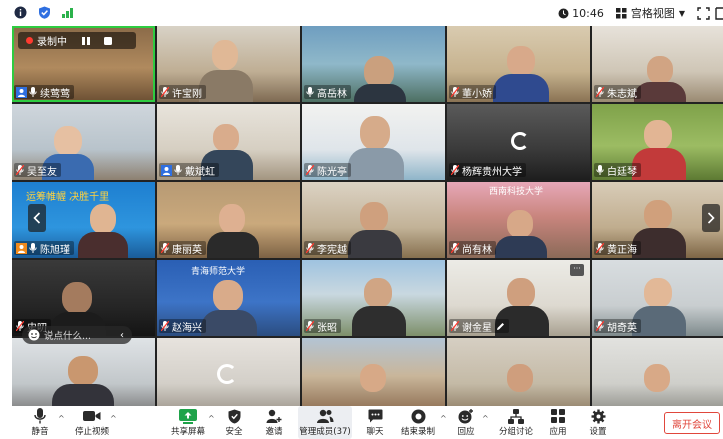 This screenshot has height=439, width=723. I want to click on end-recording-button: 结束录制, so click(418, 422).